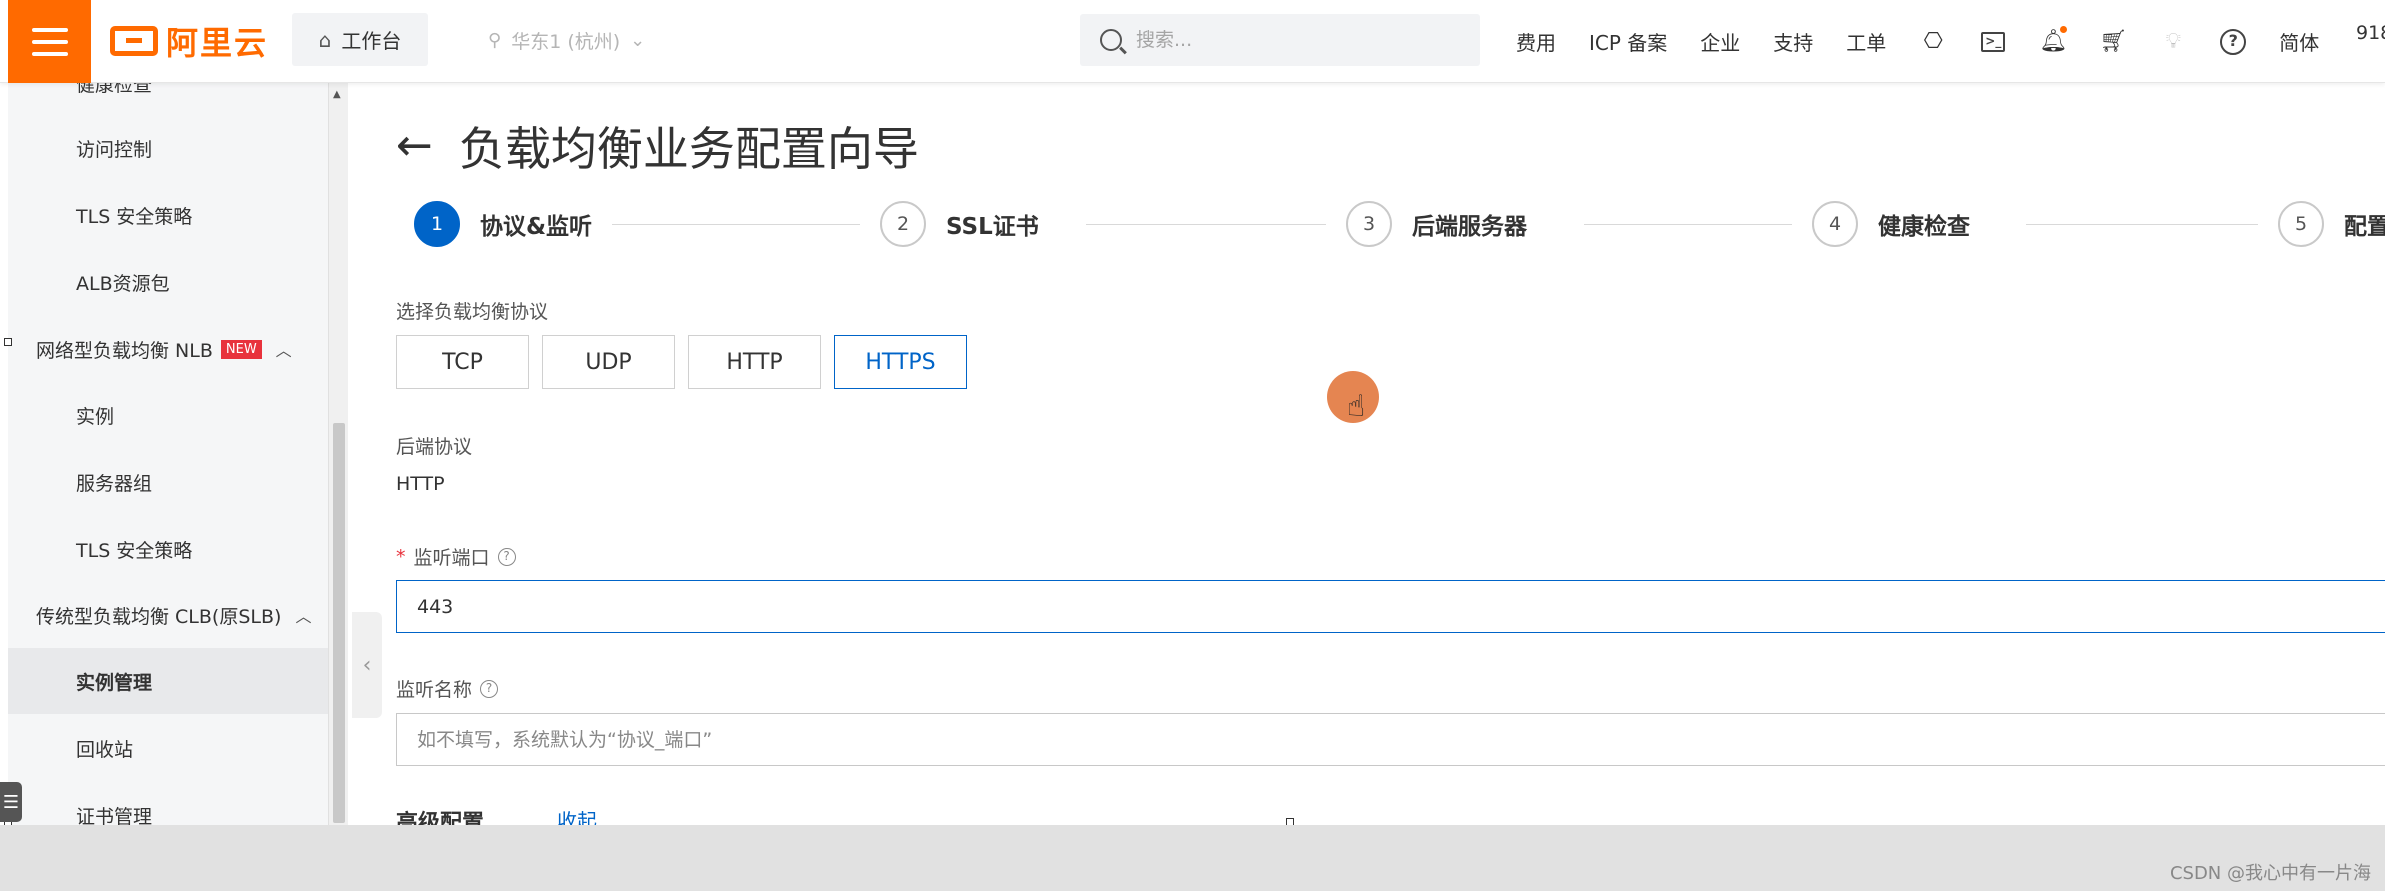 The width and height of the screenshot is (2385, 891). I want to click on protocol-tcp-button: TCP, so click(462, 362).